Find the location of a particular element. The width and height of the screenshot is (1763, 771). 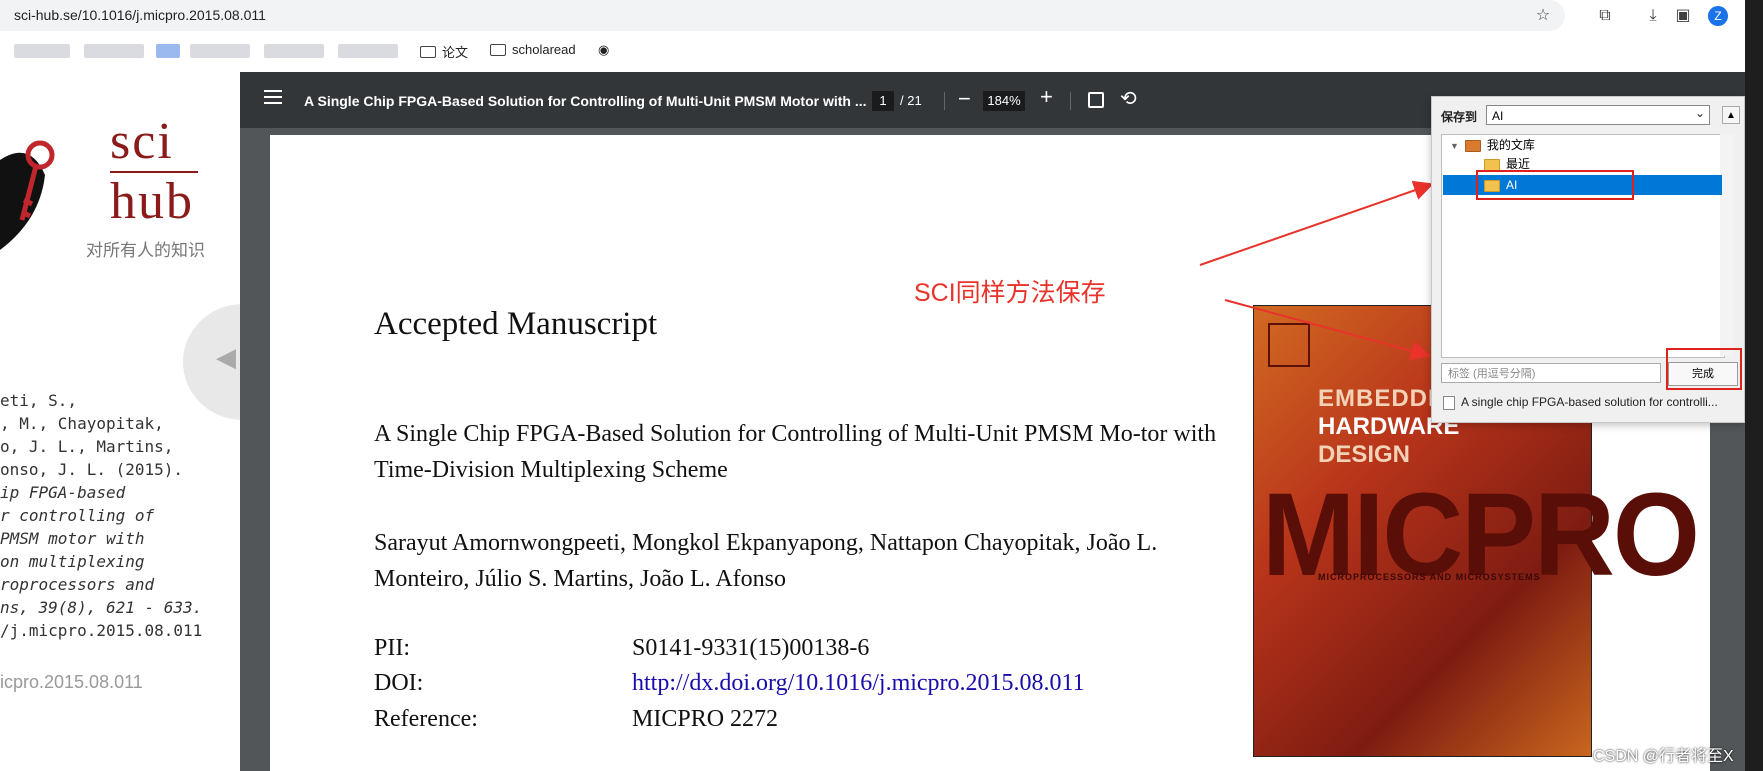

scihub-raven-logo is located at coordinates (27, 195).